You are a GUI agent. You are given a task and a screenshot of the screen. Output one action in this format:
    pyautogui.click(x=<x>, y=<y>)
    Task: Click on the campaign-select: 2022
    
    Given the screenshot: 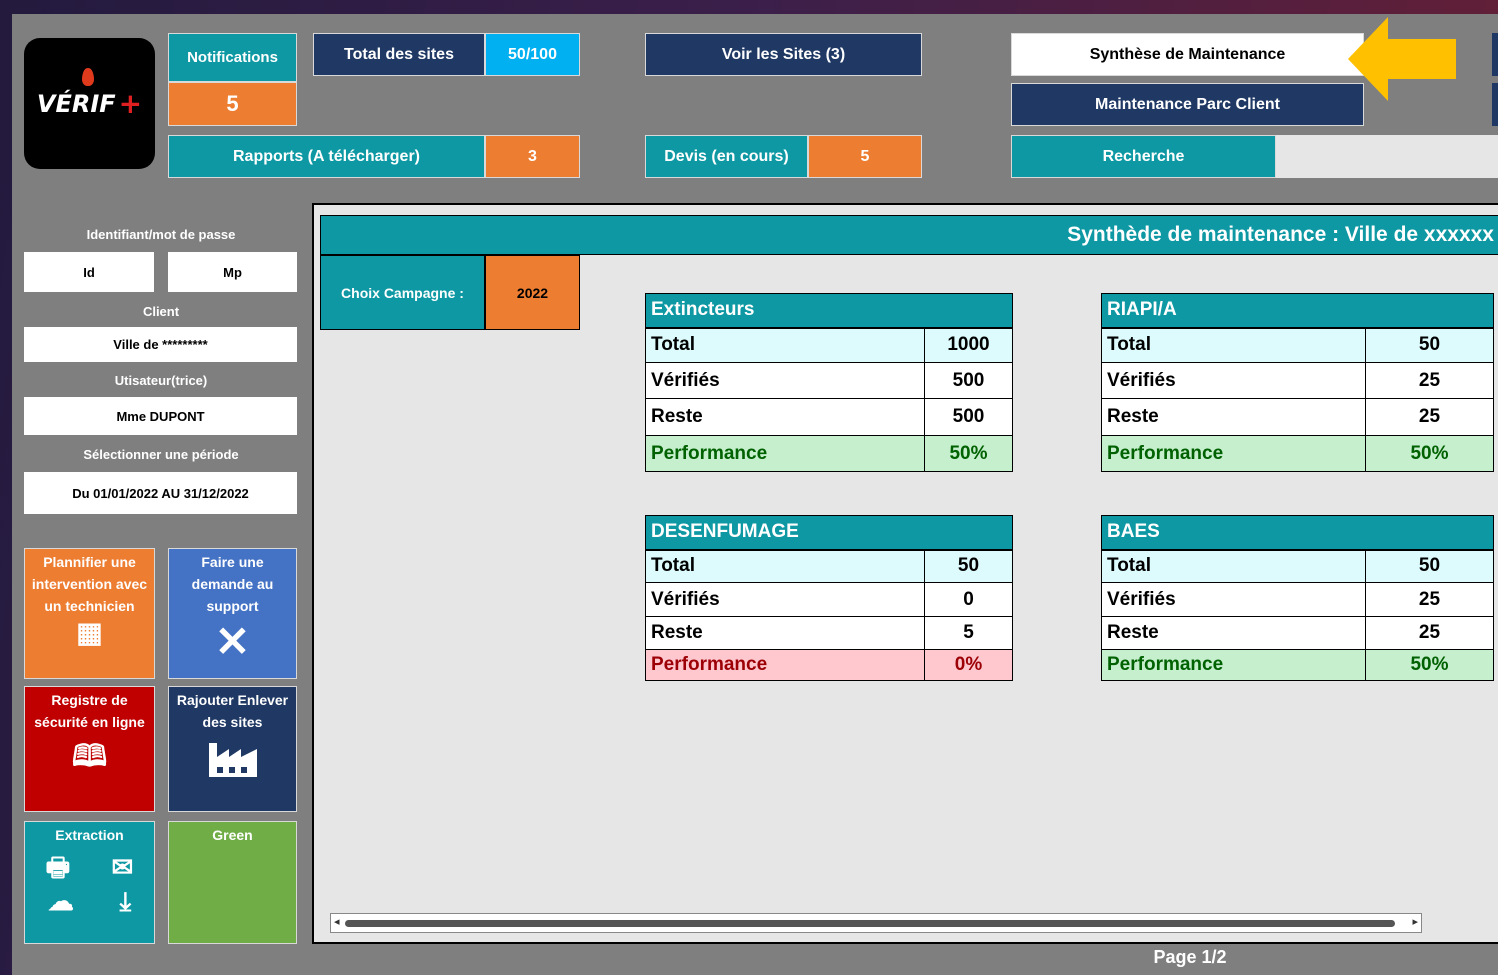 What is the action you would take?
    pyautogui.click(x=532, y=292)
    